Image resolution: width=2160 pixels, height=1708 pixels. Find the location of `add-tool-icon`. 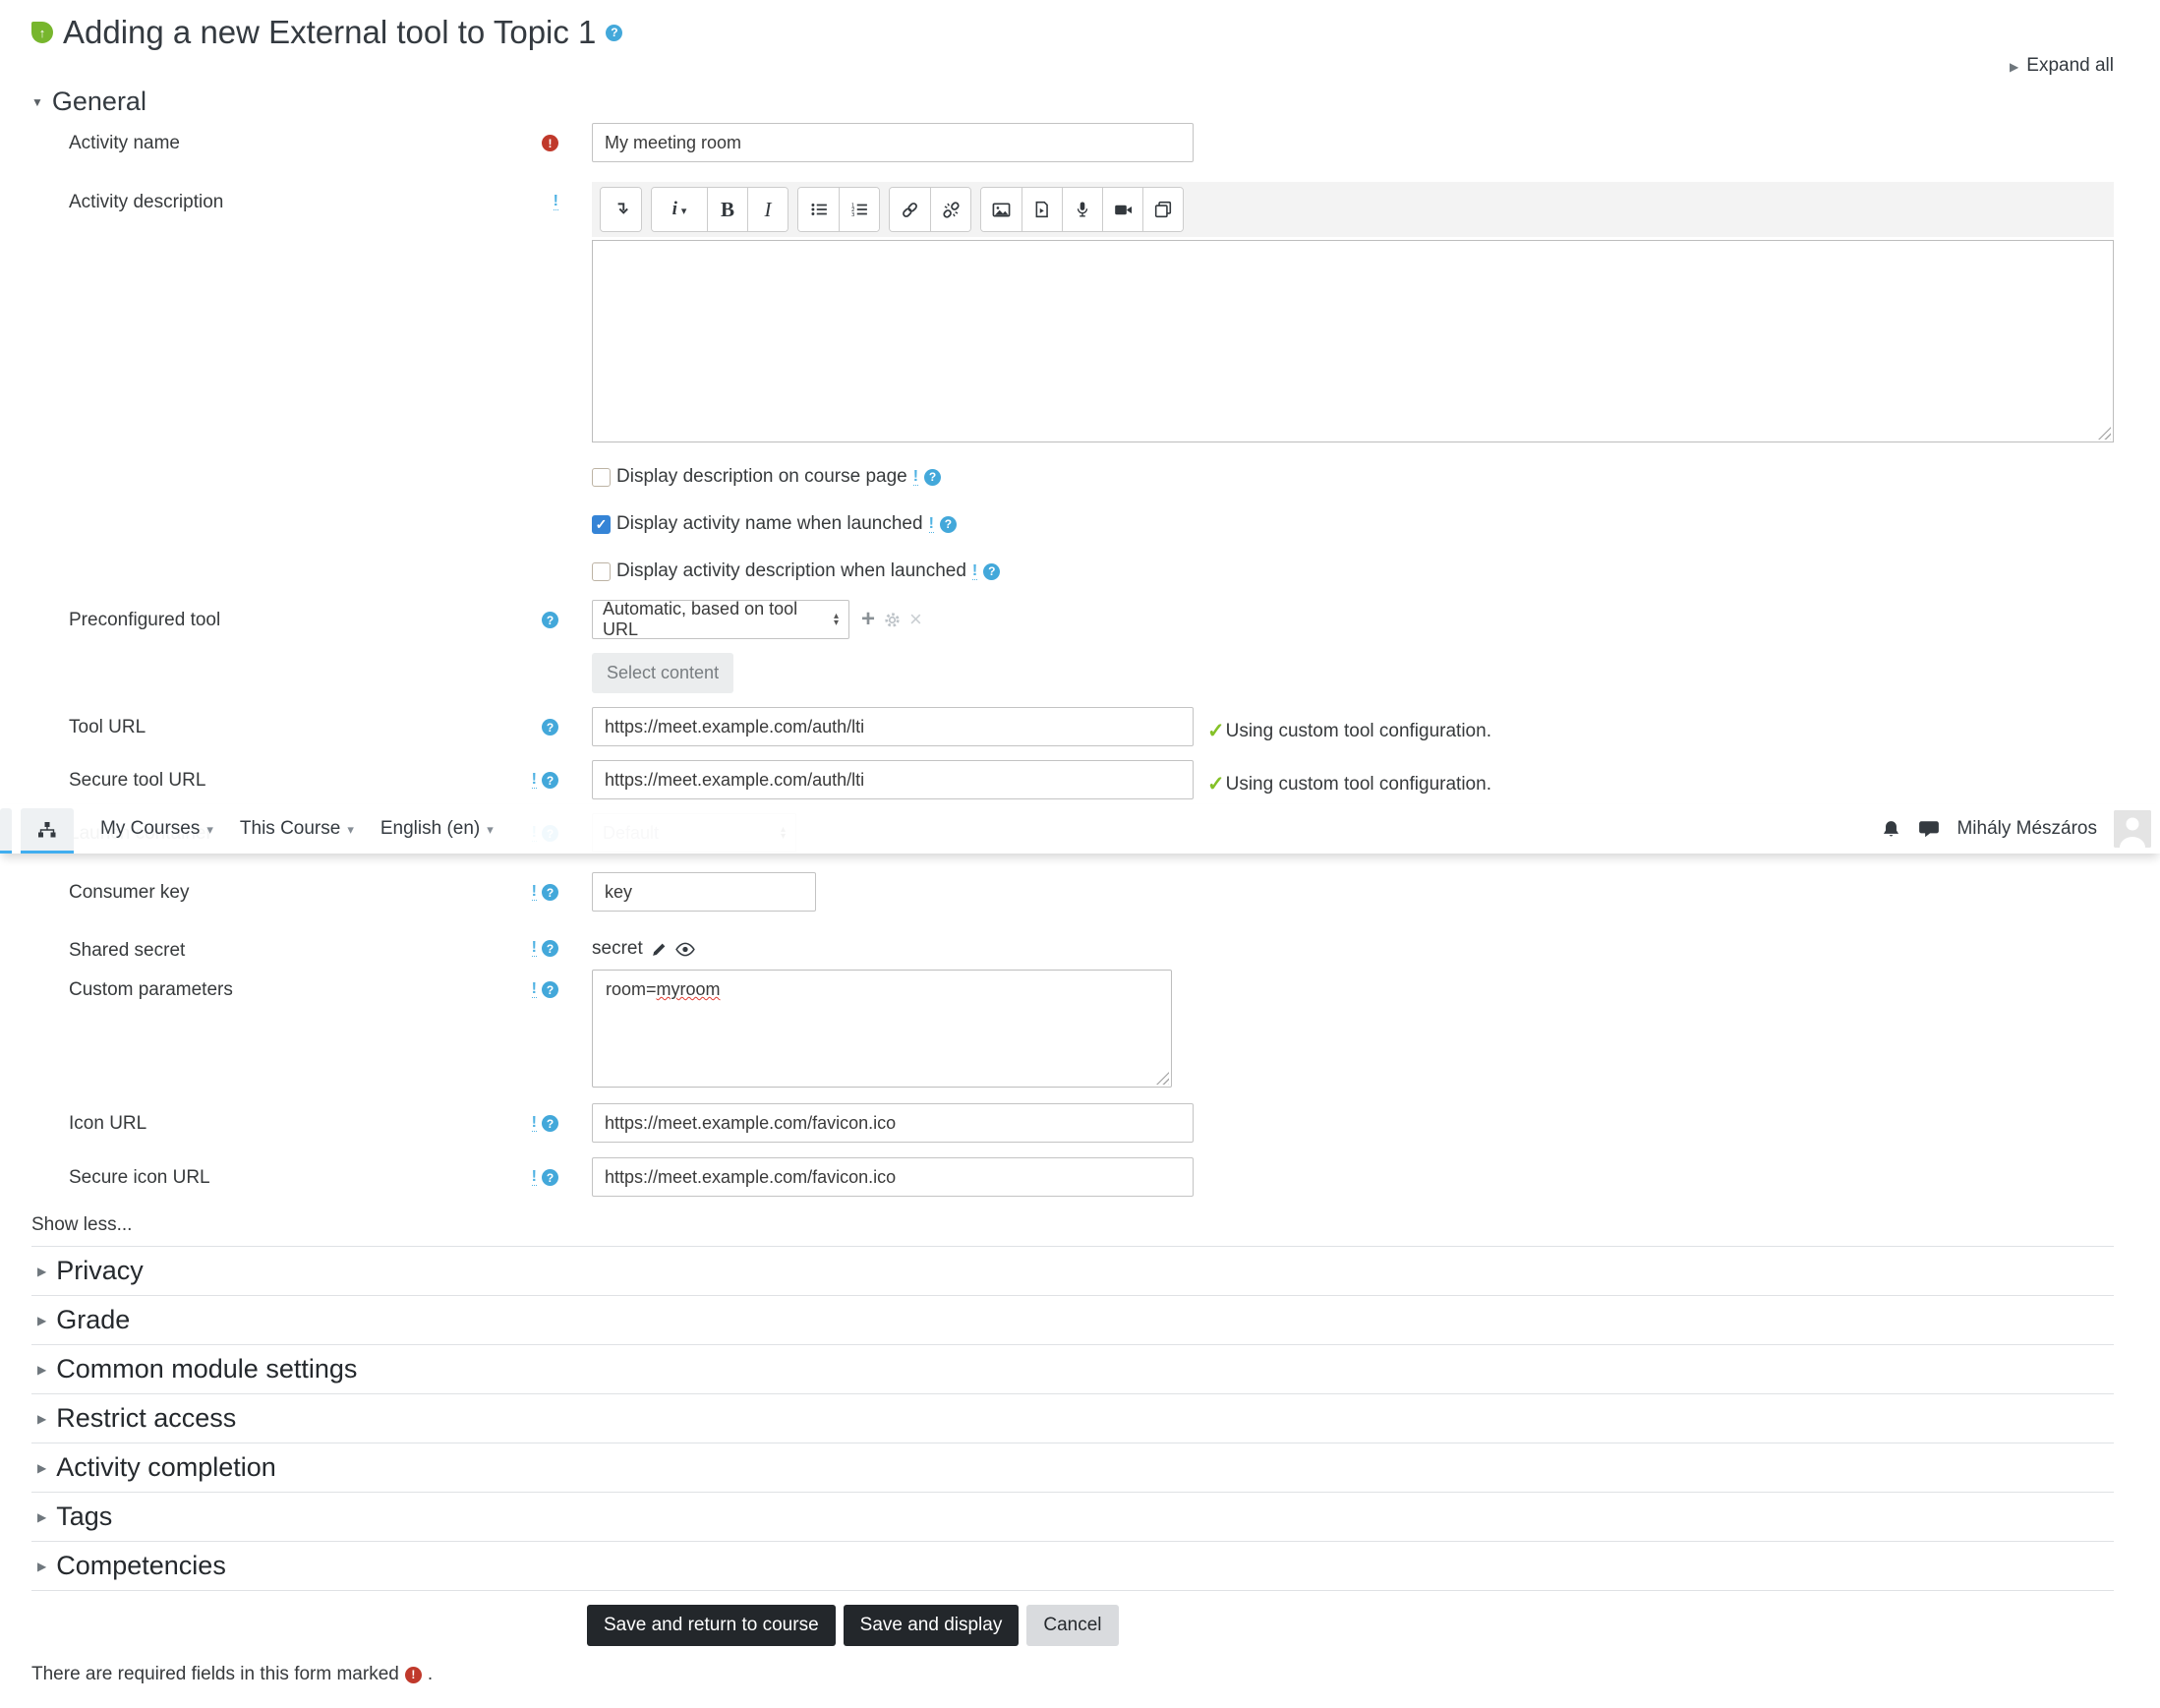

add-tool-icon is located at coordinates (868, 619).